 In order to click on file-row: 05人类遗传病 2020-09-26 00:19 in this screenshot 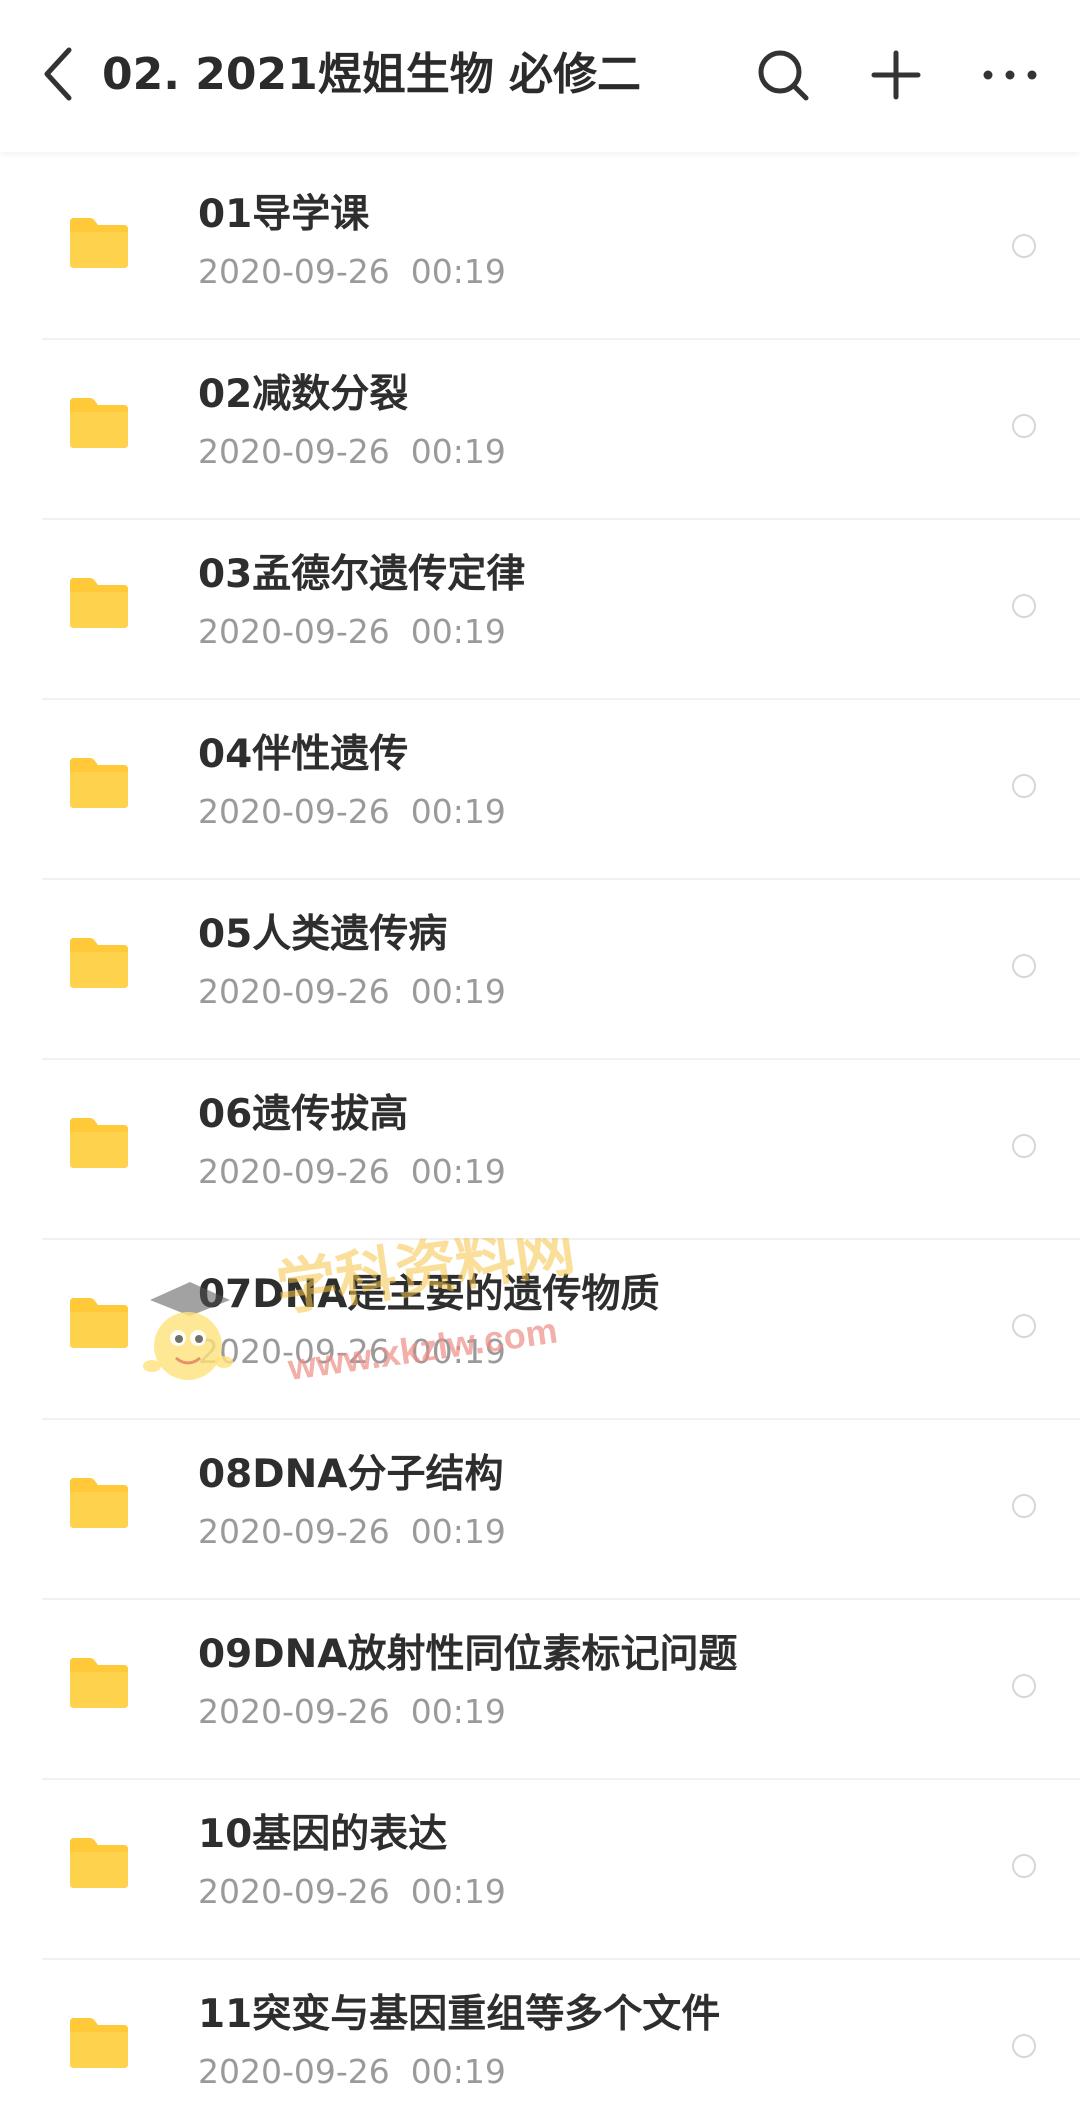, I will do `click(561, 970)`.